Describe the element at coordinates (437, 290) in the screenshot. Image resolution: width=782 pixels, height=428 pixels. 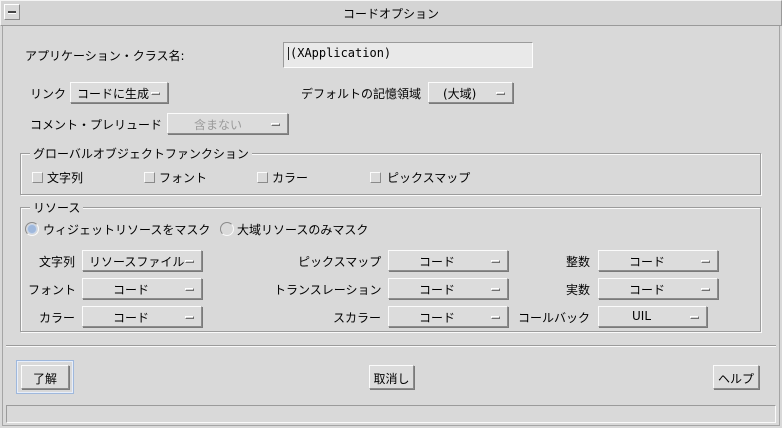
I see `resource-translation-value: コード` at that location.